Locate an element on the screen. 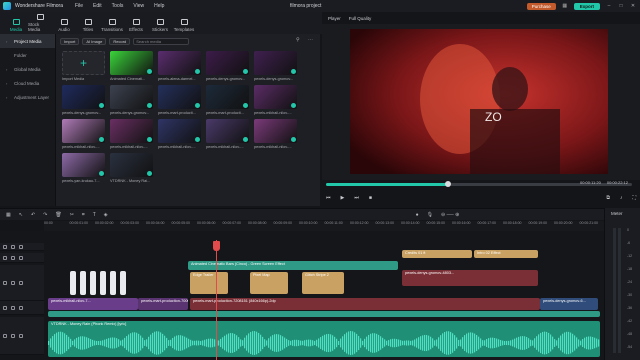  search-input: Search media is located at coordinates (161, 41).